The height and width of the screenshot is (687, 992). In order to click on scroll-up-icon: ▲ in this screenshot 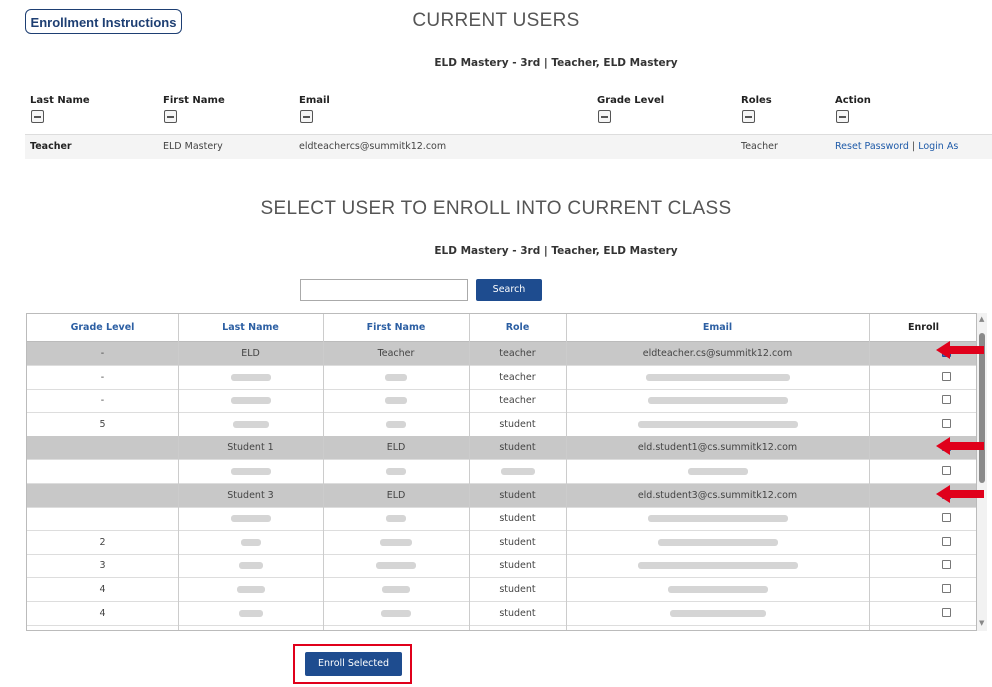, I will do `click(981, 319)`.